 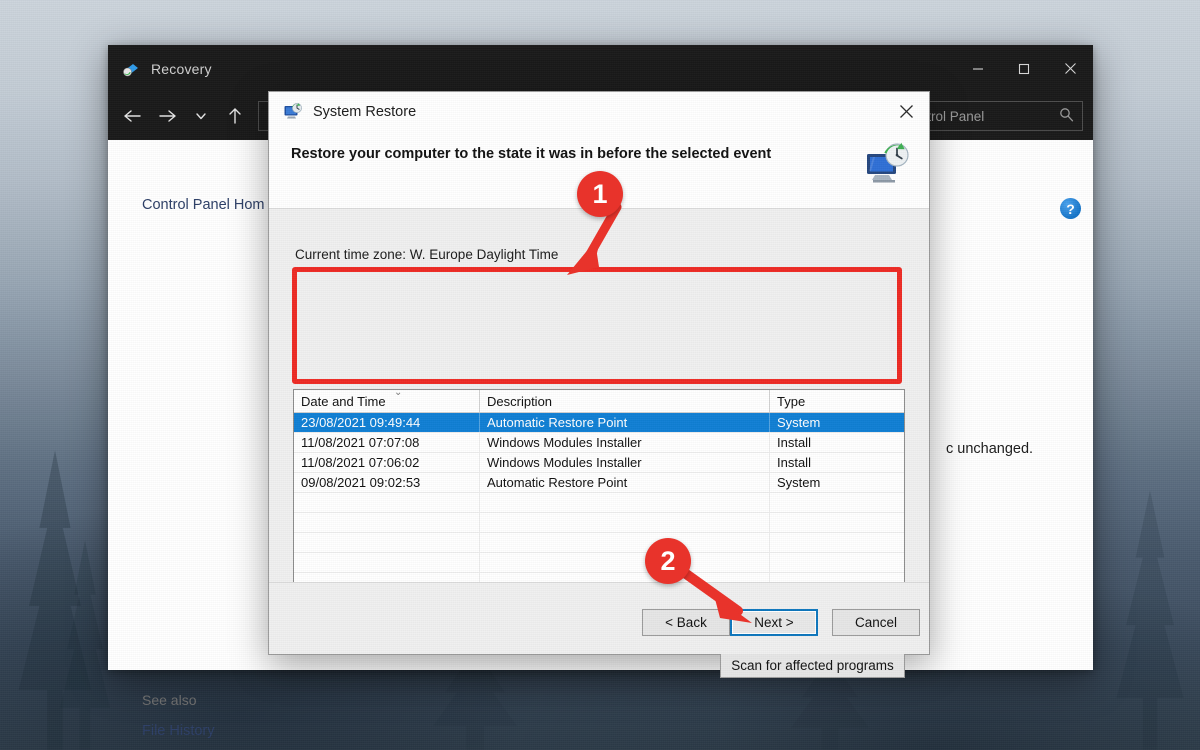 I want to click on search-icon, so click(x=1066, y=116).